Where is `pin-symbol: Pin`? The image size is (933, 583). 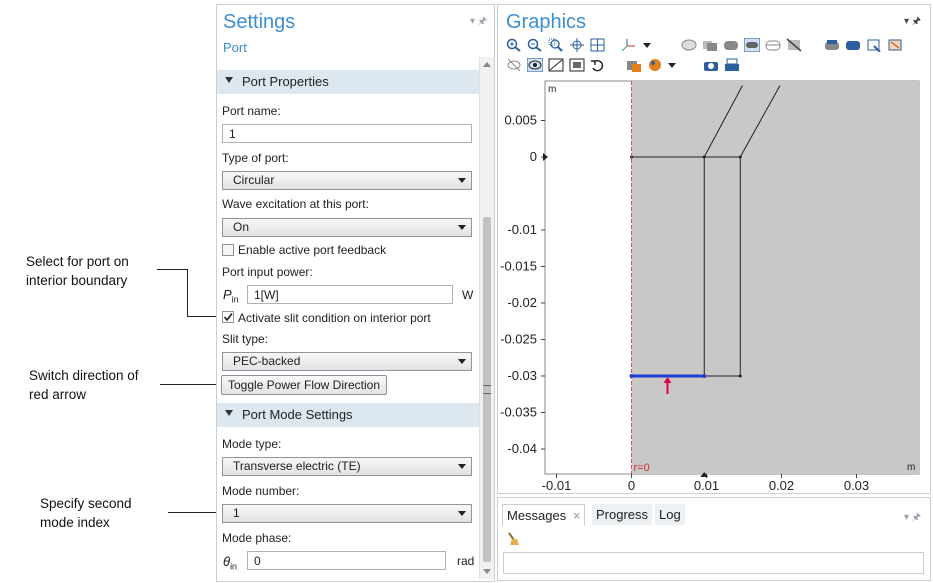 pin-symbol: Pin is located at coordinates (231, 296).